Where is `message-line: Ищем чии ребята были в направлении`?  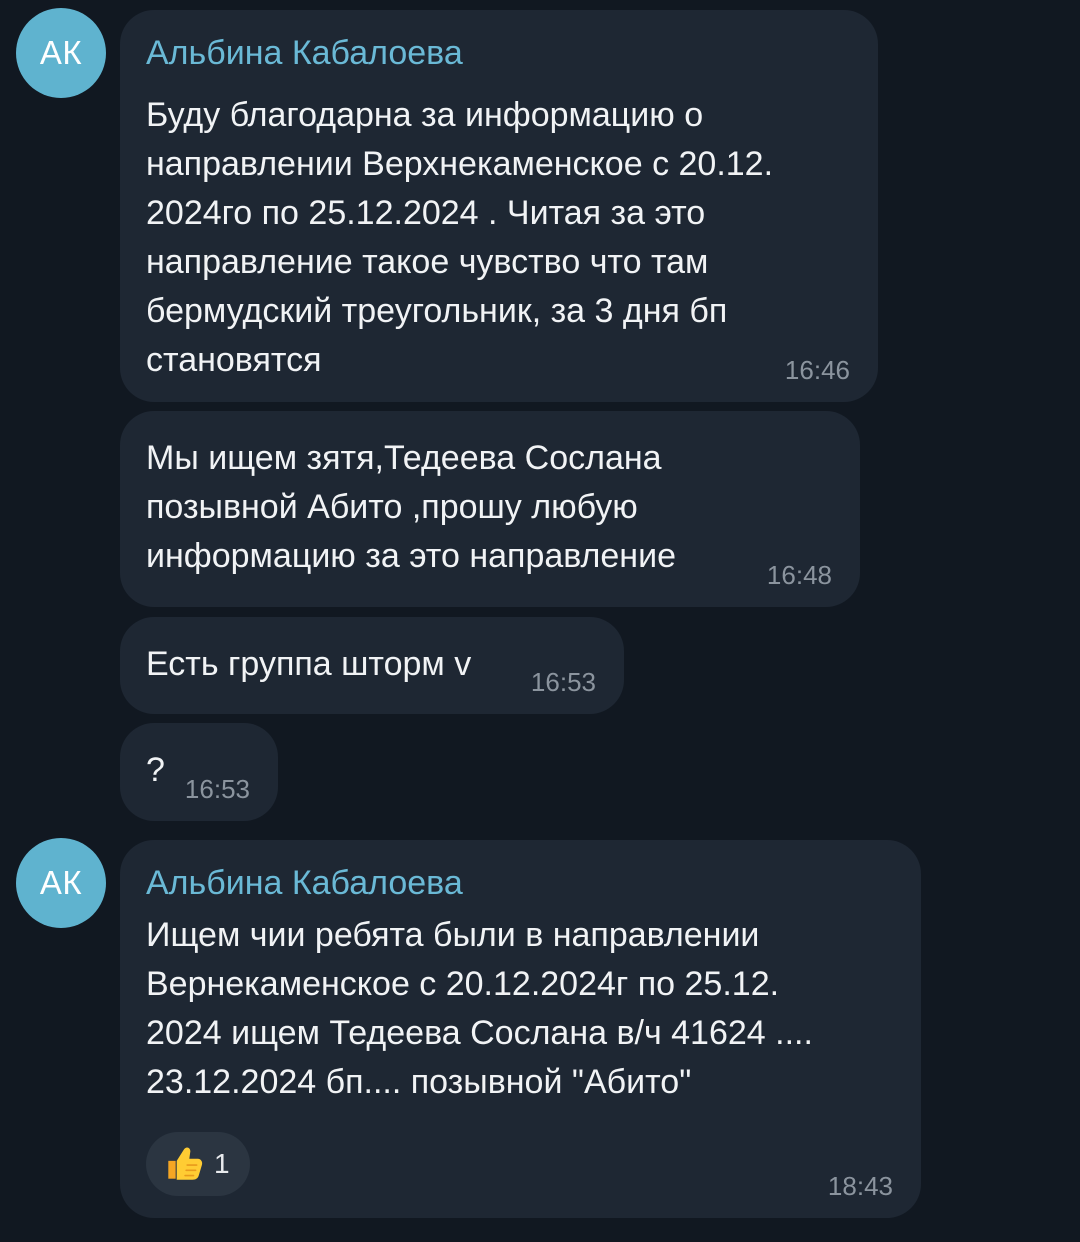
message-line: Ищем чии ребята были в направлении is located at coordinates (453, 935).